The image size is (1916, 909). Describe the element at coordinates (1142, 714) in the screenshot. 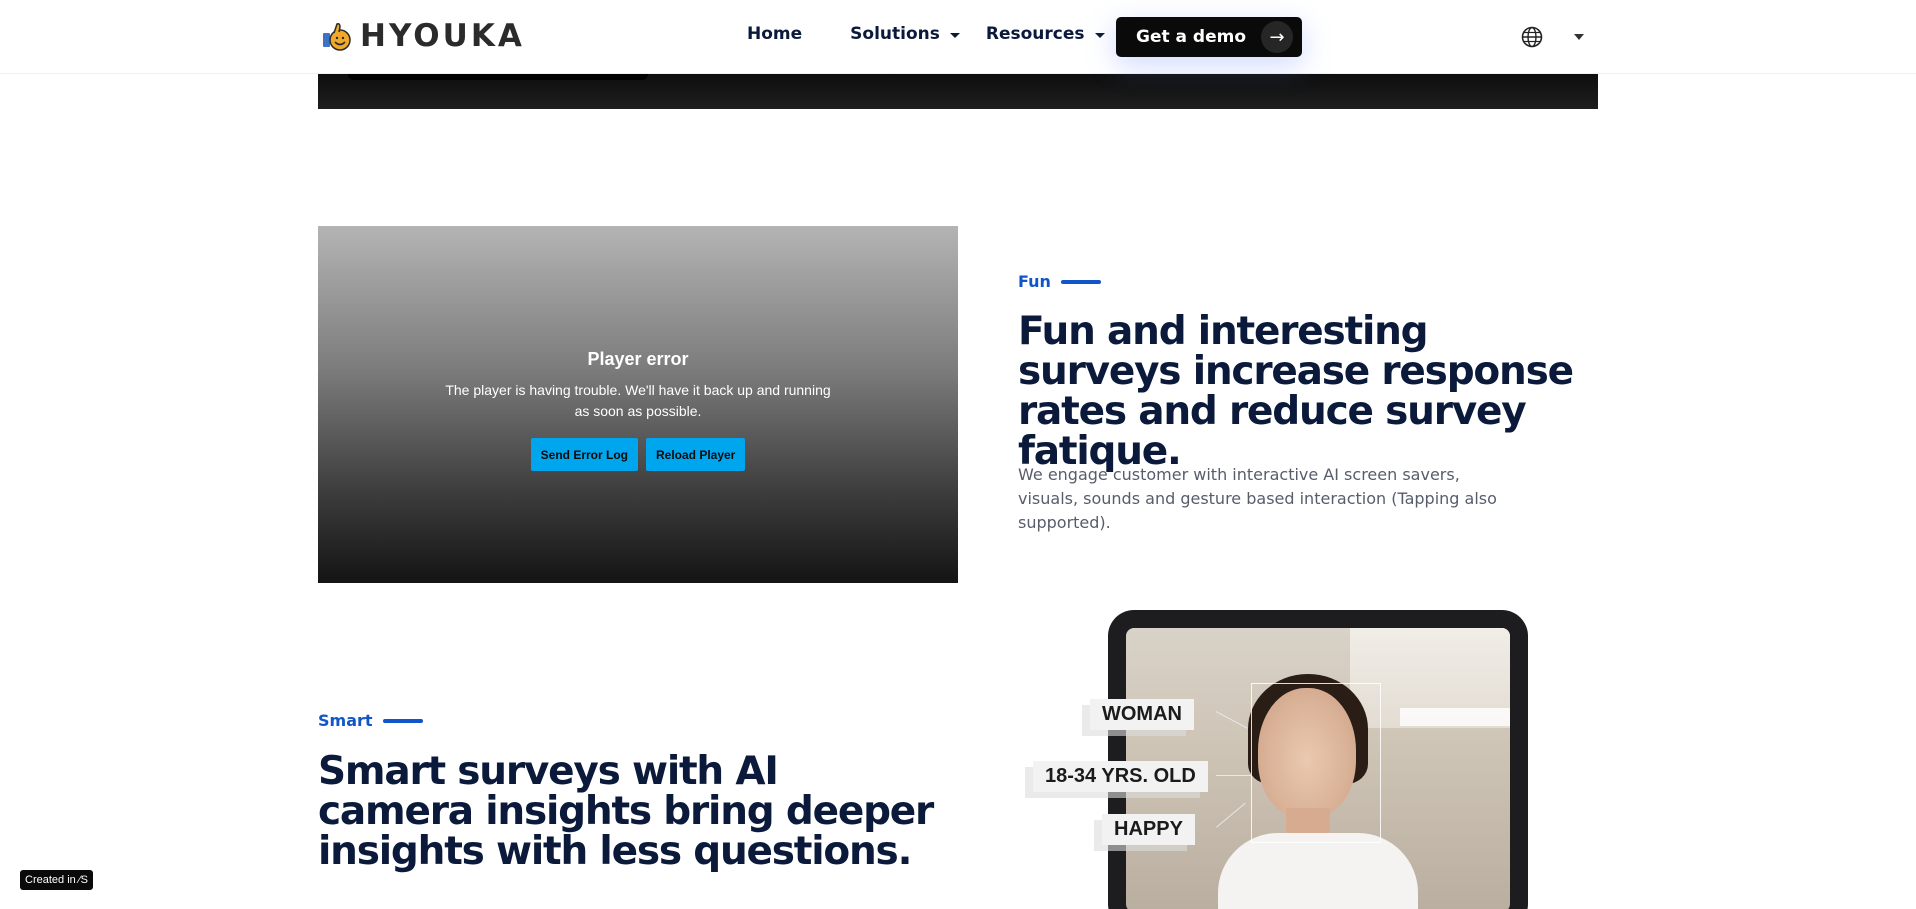

I see `tag-gender: WOMAN` at that location.